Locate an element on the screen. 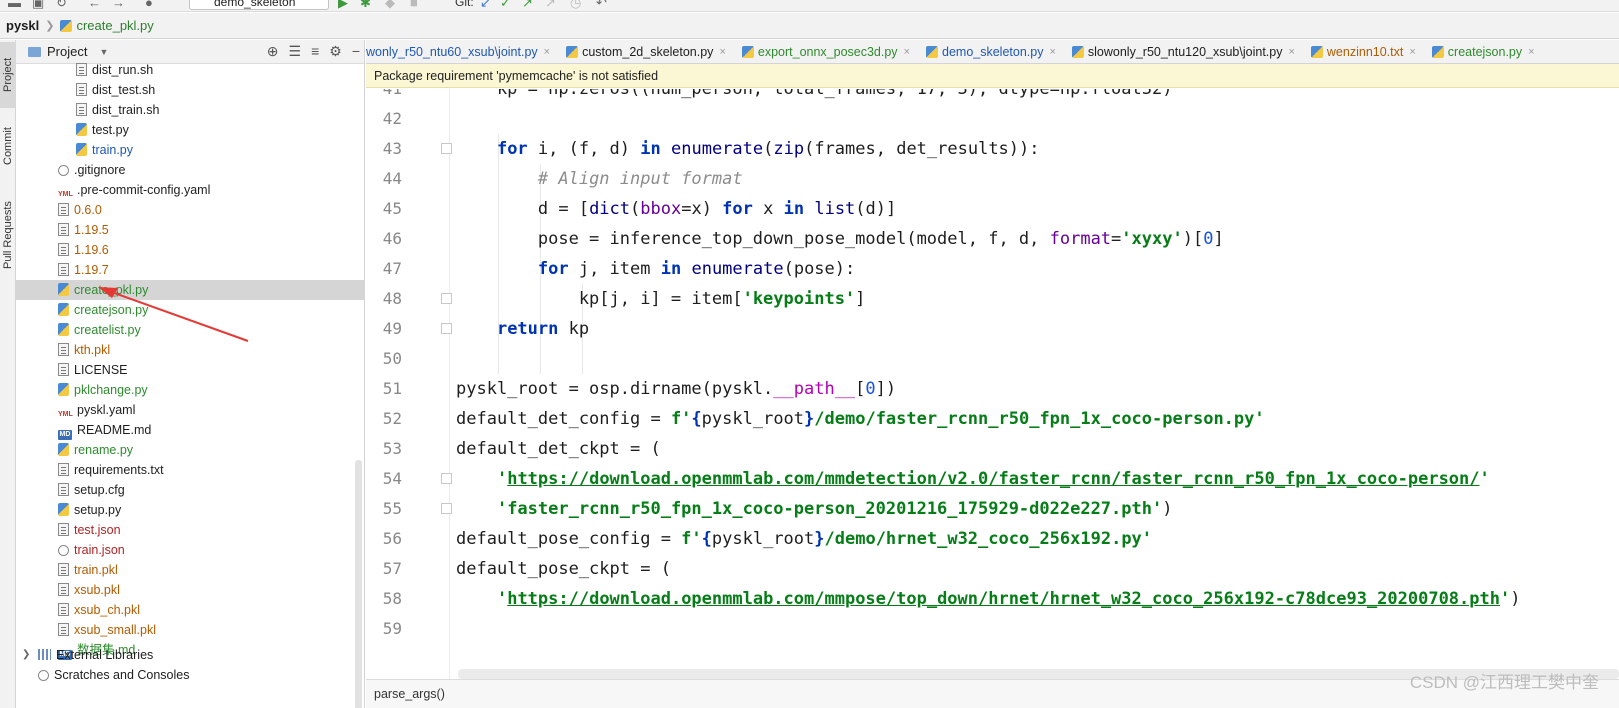 The image size is (1619, 708). tree-item: createlist.py is located at coordinates (190, 330).